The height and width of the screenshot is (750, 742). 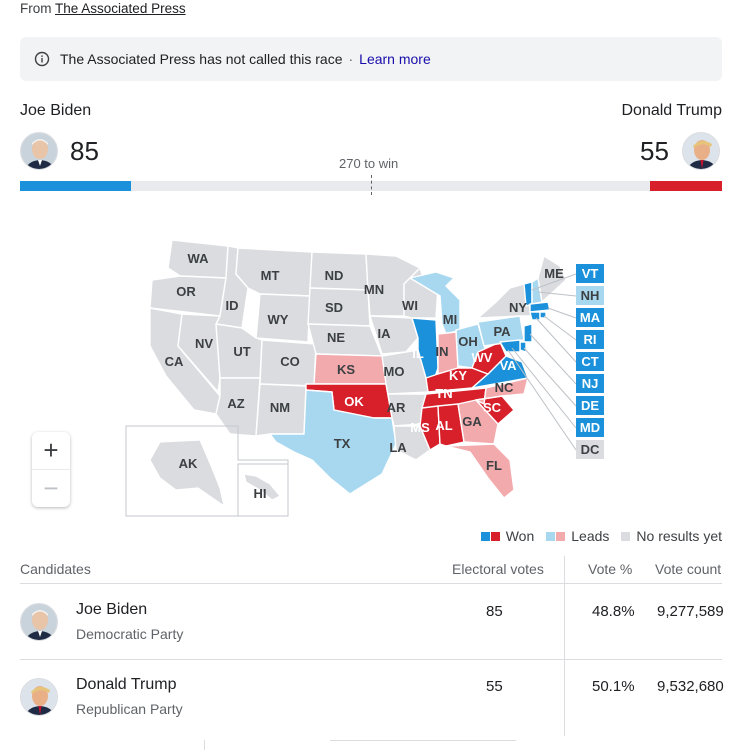 What do you see at coordinates (42, 59) in the screenshot?
I see `info-icon` at bounding box center [42, 59].